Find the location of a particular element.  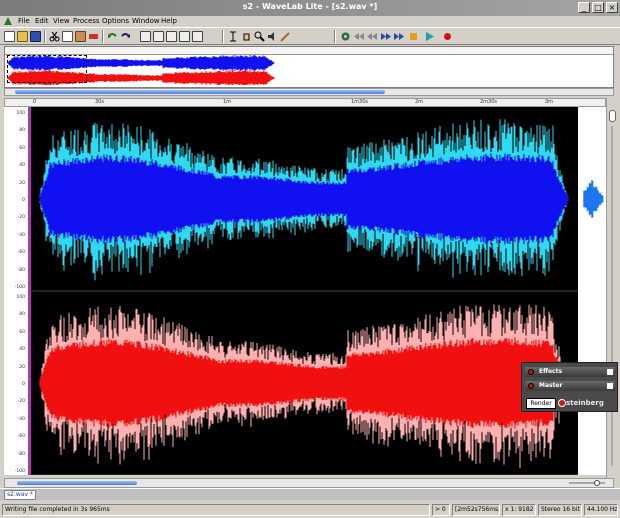

wavelab-app-icon is located at coordinates (8, 21).